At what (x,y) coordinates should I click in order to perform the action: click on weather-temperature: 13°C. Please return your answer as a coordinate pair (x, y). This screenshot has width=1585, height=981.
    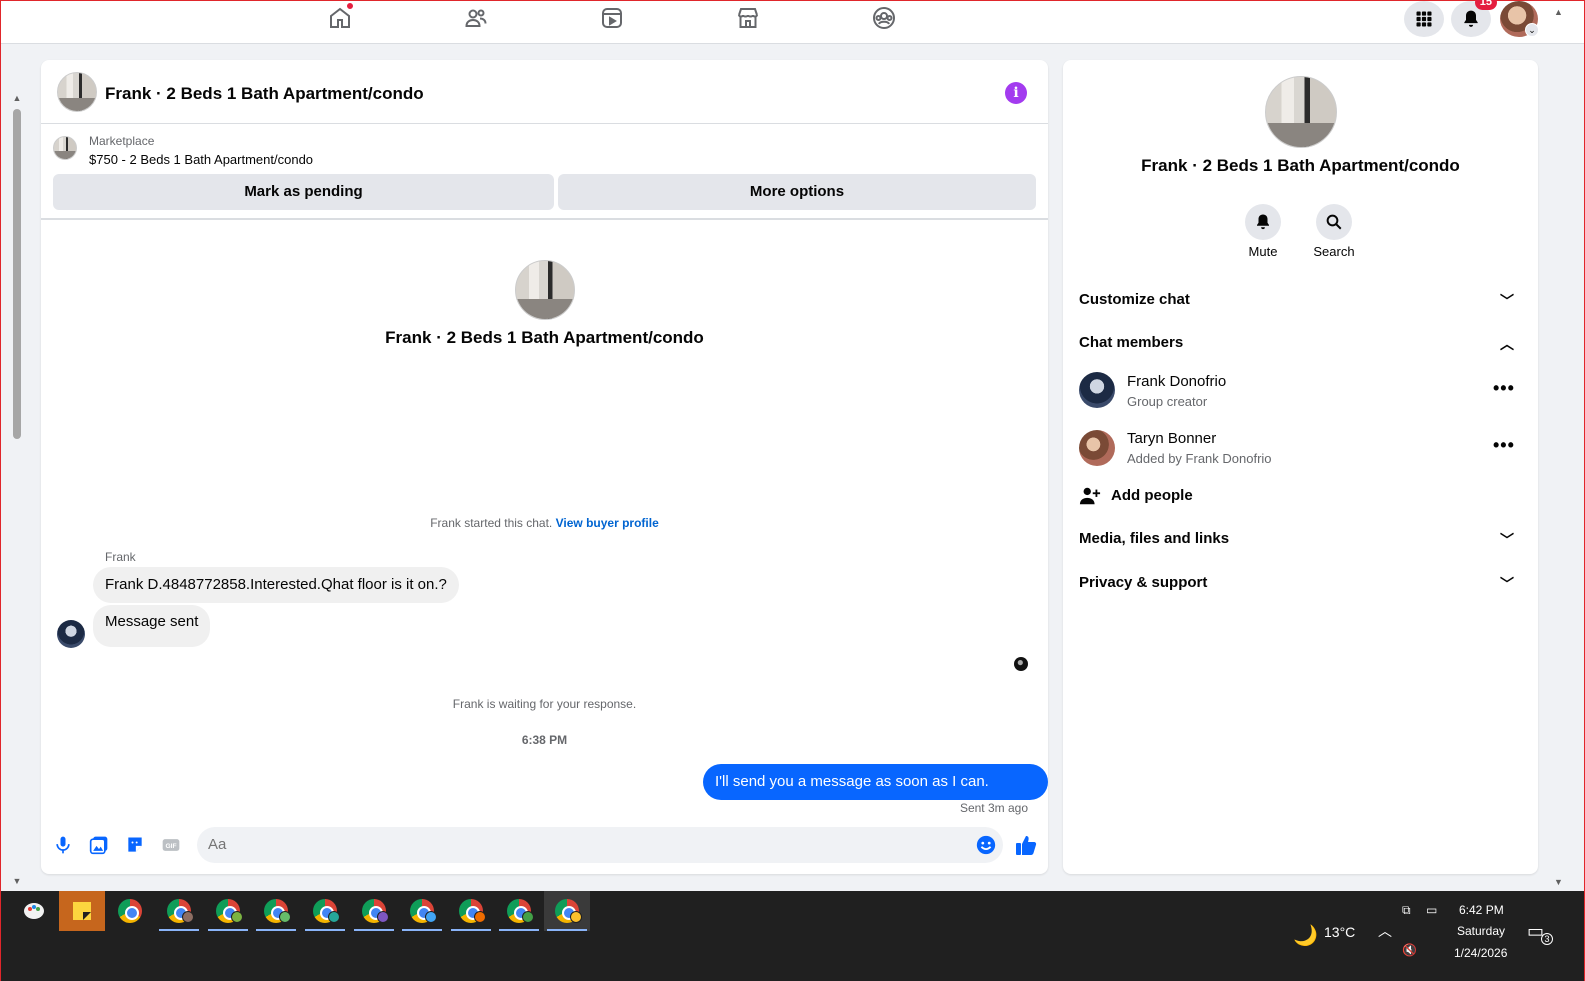
    Looking at the image, I should click on (1339, 932).